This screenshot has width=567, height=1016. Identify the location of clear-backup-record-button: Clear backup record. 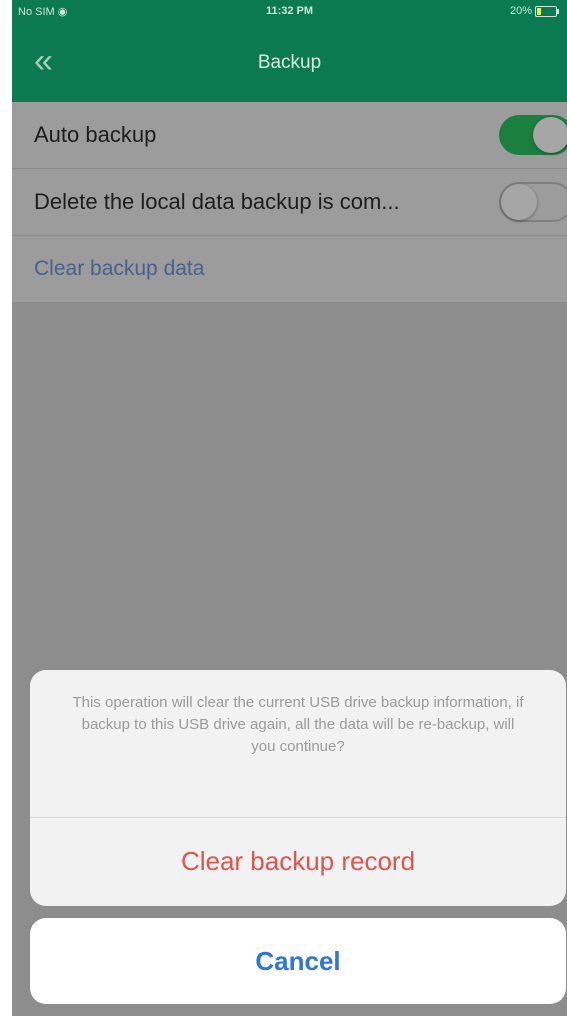
(298, 861).